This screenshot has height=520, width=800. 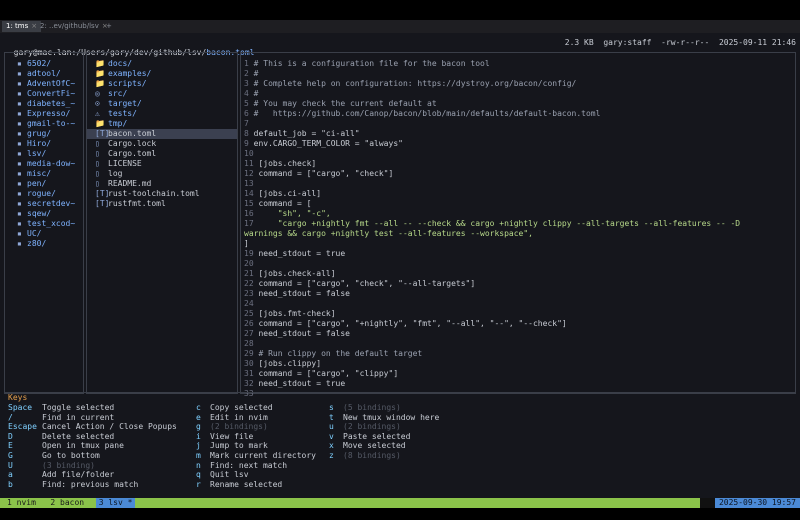 I want to click on list-item: ▯ README.md, so click(x=162, y=184).